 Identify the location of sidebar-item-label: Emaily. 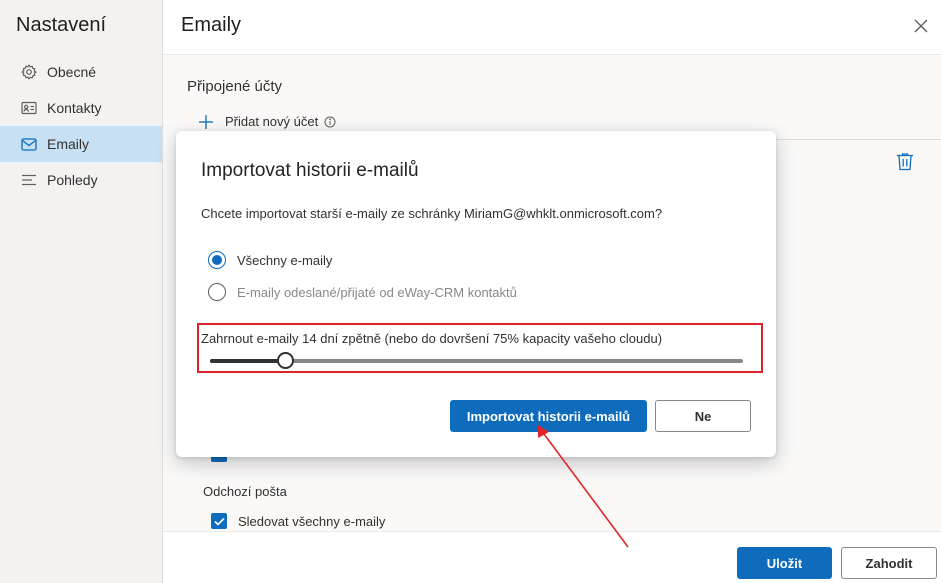
(68, 144).